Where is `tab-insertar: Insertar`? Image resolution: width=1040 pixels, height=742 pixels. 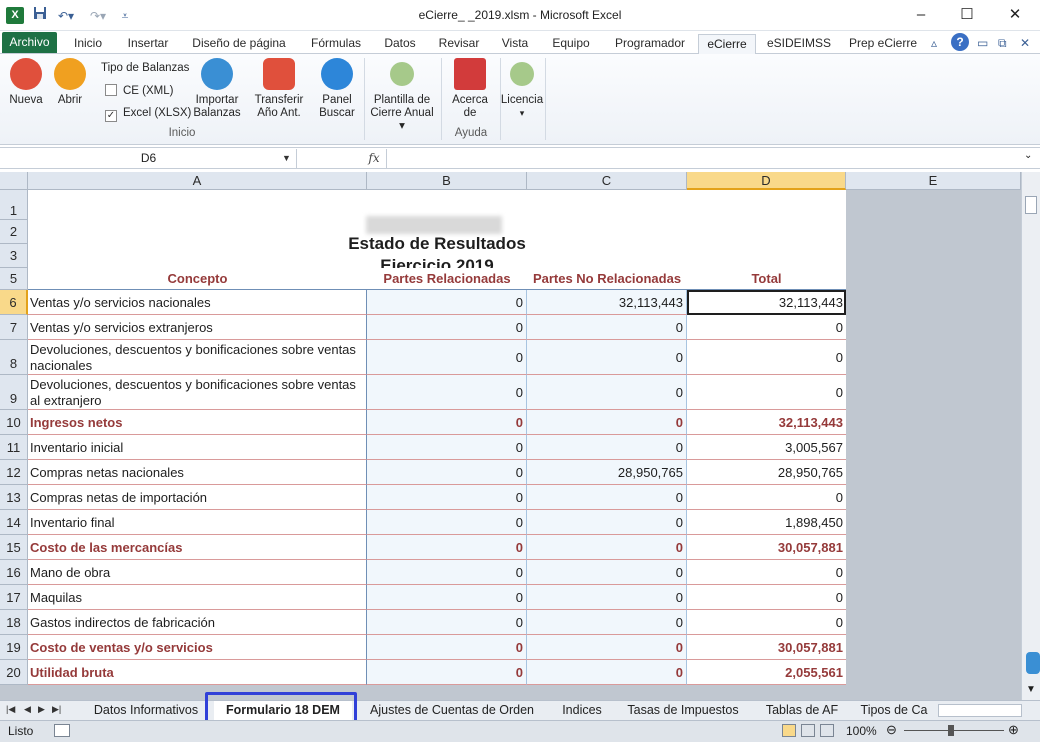
tab-insertar: Insertar is located at coordinates (148, 44).